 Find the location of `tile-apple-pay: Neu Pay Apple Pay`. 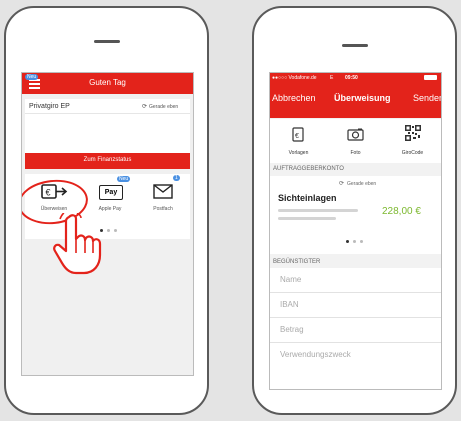

tile-apple-pay: Neu Pay Apple Pay is located at coordinates (110, 196).